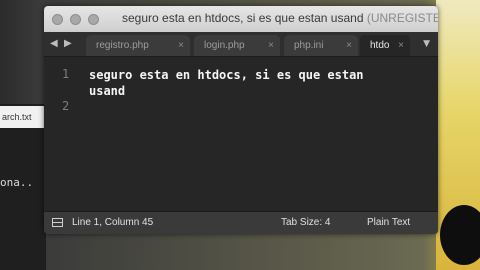 This screenshot has height=270, width=480. I want to click on desktop-dark-shape, so click(460, 235).